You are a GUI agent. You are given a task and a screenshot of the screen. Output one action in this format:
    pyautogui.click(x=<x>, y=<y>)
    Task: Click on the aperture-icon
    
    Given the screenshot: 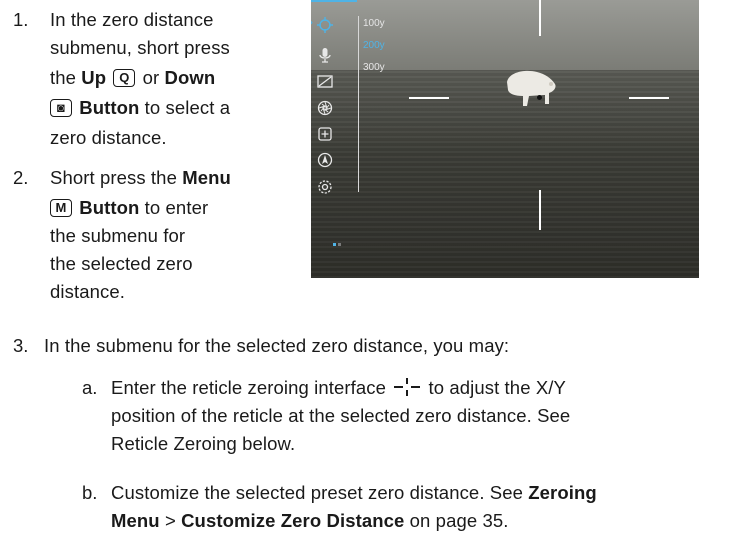 What is the action you would take?
    pyautogui.click(x=325, y=108)
    